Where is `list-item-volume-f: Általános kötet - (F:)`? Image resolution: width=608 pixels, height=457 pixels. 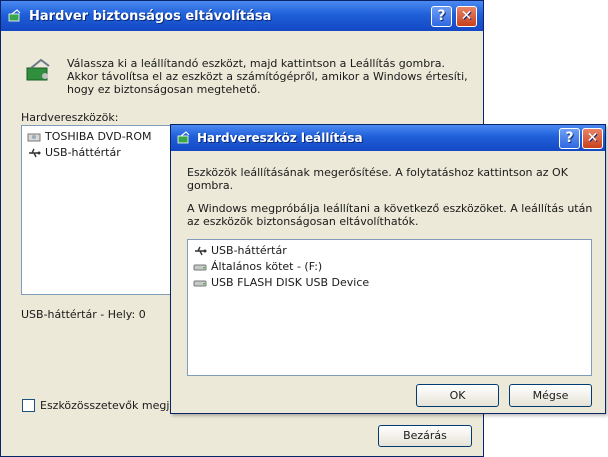 list-item-volume-f: Általános kötet - (F:) is located at coordinates (257, 267).